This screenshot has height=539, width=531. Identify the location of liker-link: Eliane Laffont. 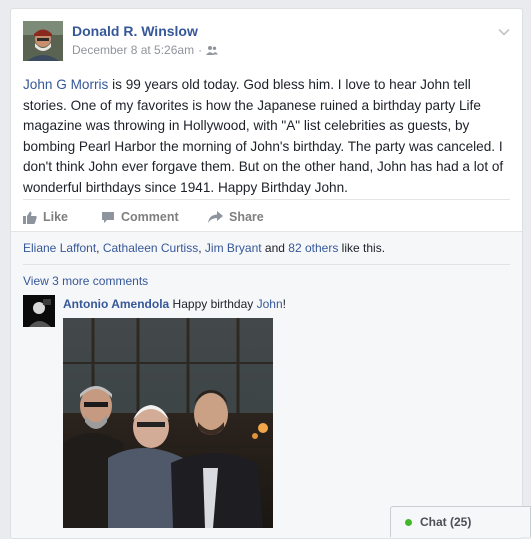
(59, 248).